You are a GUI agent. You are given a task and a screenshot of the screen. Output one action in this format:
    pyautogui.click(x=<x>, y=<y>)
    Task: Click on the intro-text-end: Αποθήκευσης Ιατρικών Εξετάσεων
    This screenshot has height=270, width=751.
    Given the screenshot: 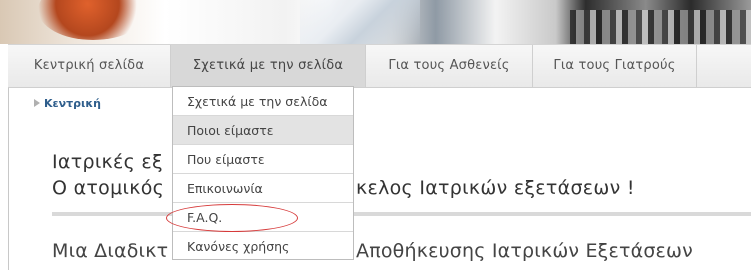 What is the action you would take?
    pyautogui.click(x=524, y=251)
    